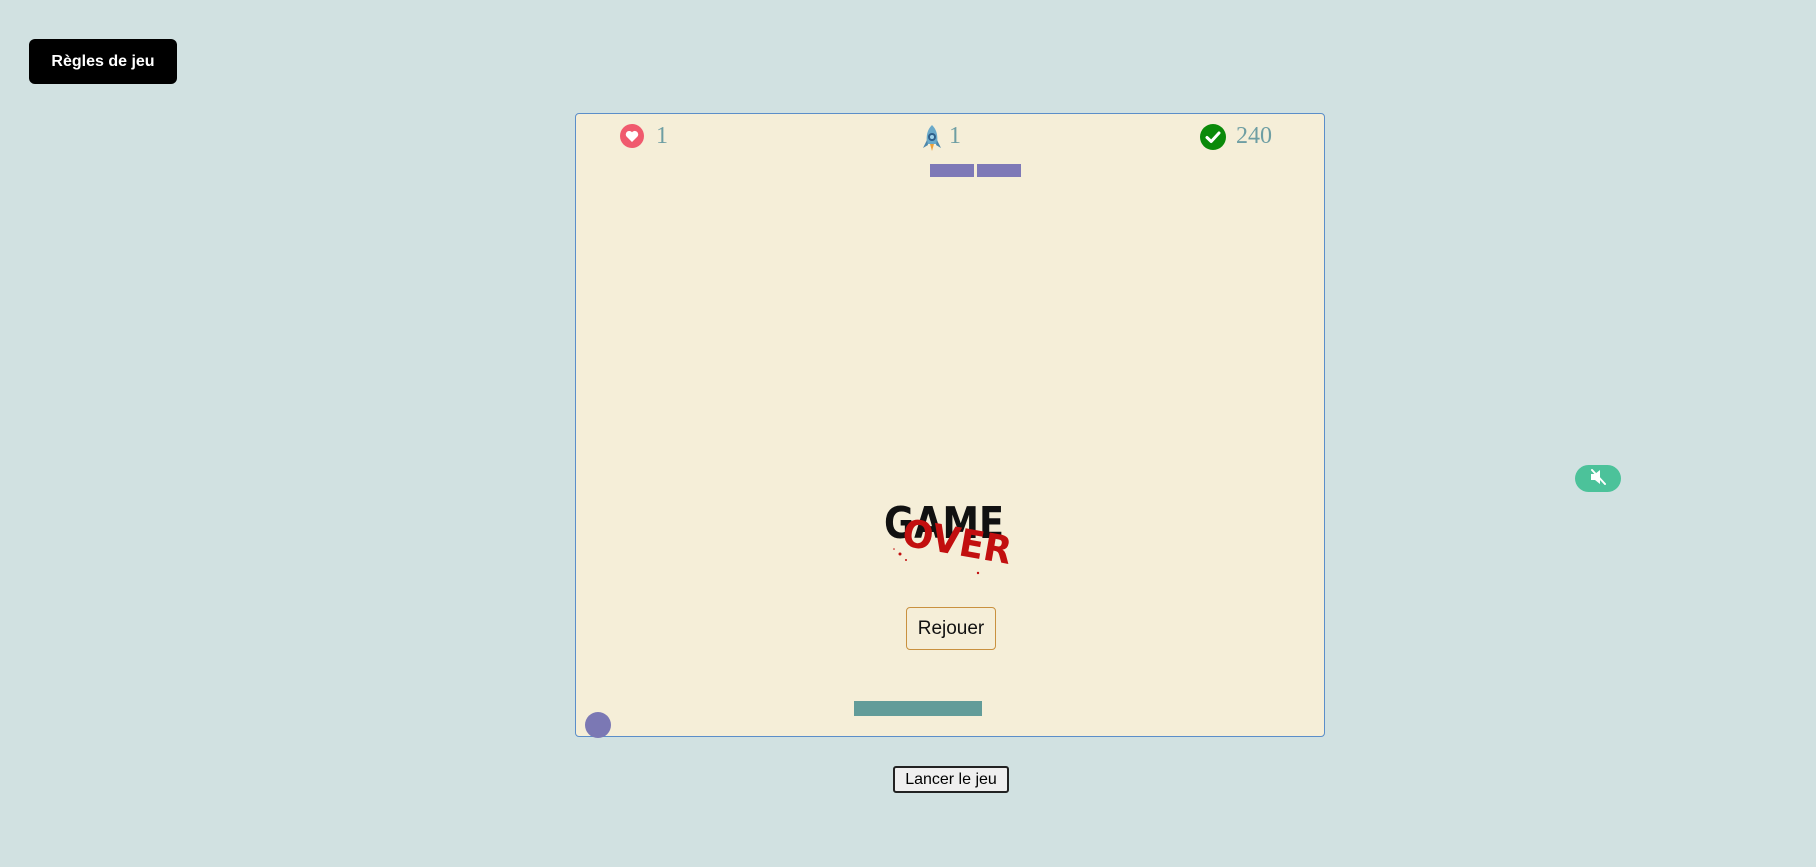 The image size is (1816, 867). I want to click on paddle, so click(918, 708).